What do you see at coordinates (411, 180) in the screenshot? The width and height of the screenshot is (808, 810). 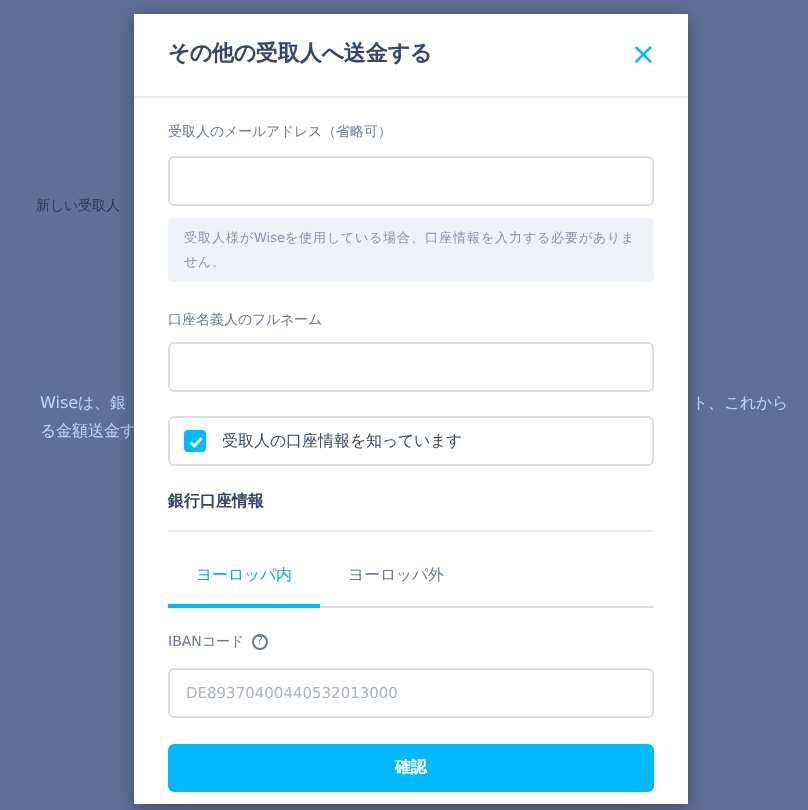 I see `email-field` at bounding box center [411, 180].